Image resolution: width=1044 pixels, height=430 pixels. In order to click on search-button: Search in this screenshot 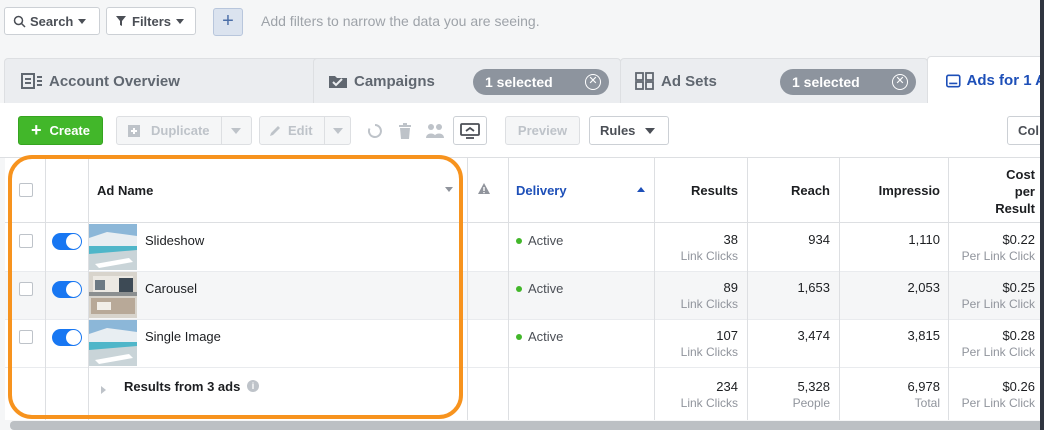, I will do `click(52, 21)`.